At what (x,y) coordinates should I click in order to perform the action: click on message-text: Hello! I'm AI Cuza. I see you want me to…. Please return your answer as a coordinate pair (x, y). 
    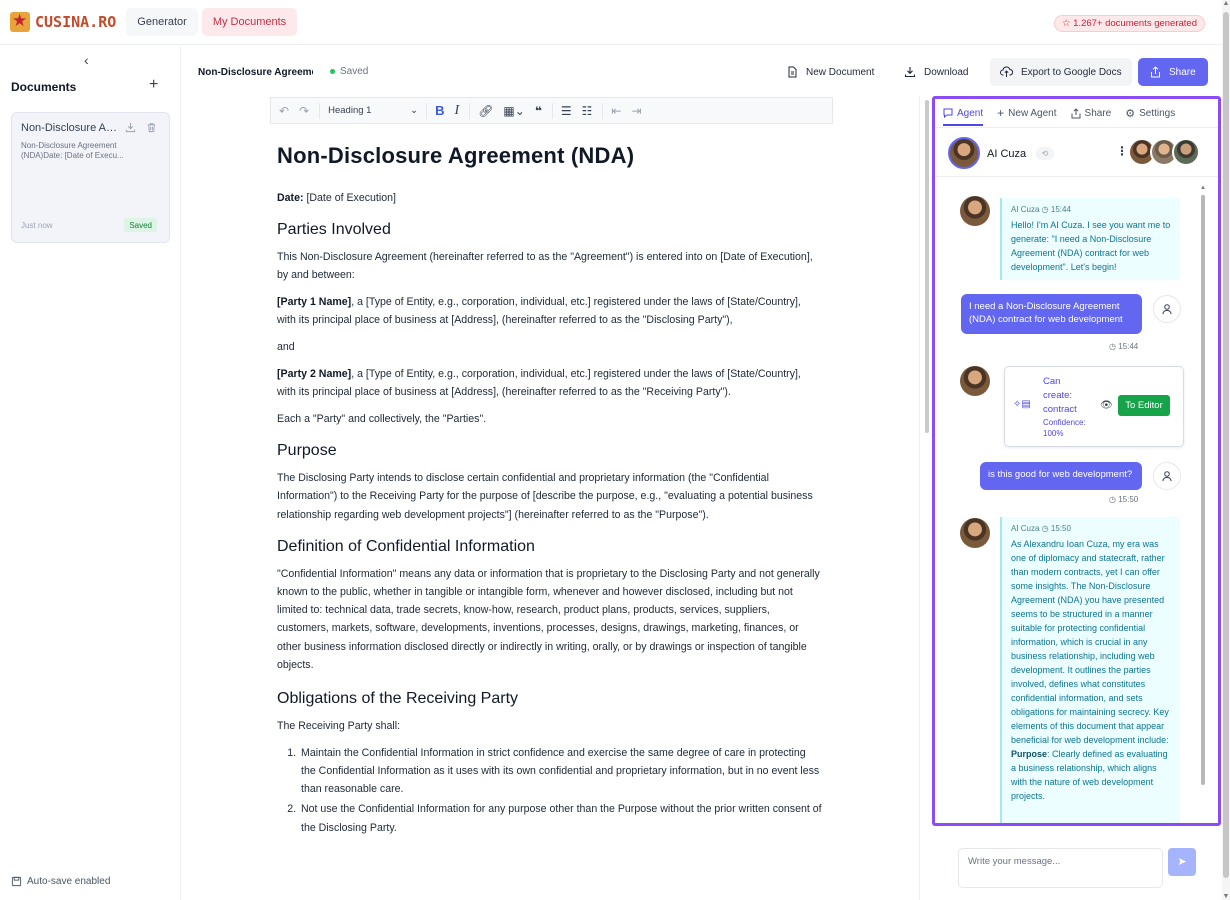
    Looking at the image, I should click on (1091, 246).